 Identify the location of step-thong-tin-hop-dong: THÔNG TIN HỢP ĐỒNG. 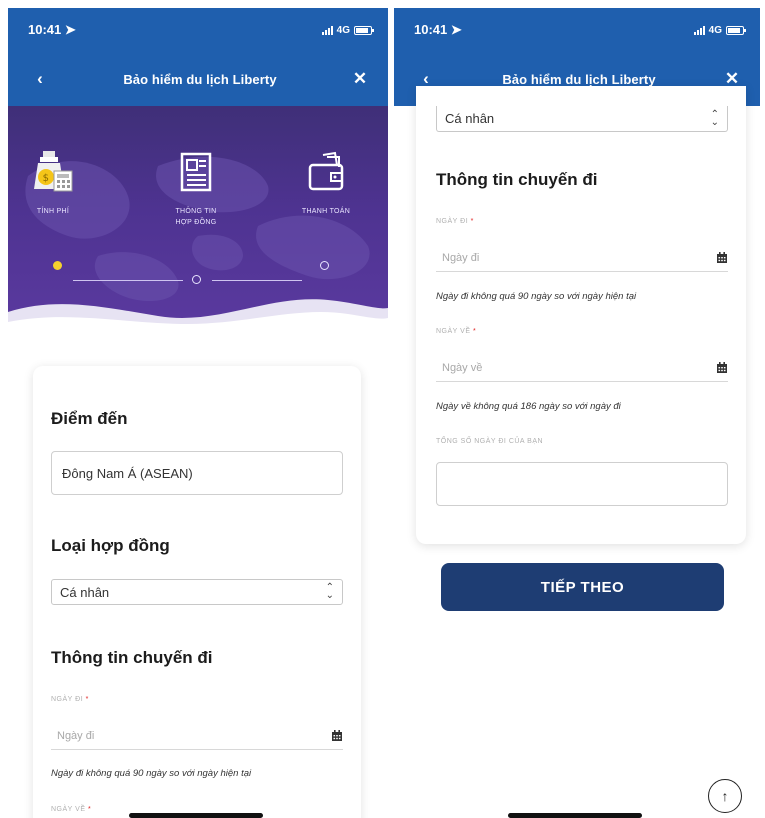
(196, 188).